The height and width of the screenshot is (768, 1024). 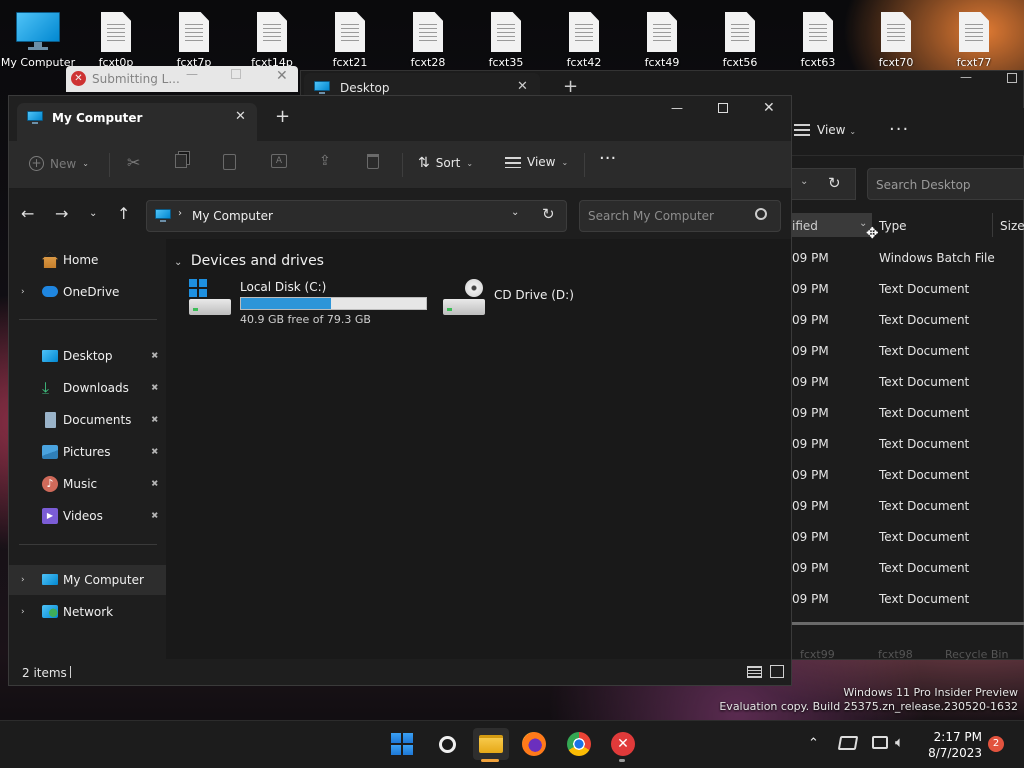 What do you see at coordinates (87, 484) in the screenshot?
I see `sidebar-item-music: ♪ Music ✚` at bounding box center [87, 484].